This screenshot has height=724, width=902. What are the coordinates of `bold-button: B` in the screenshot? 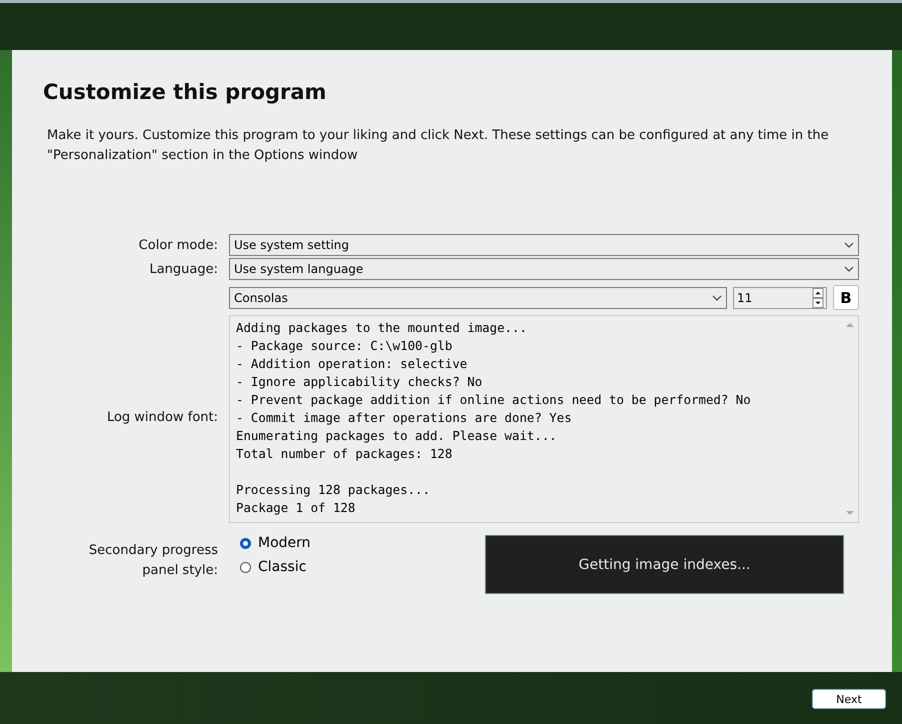 It's located at (846, 297).